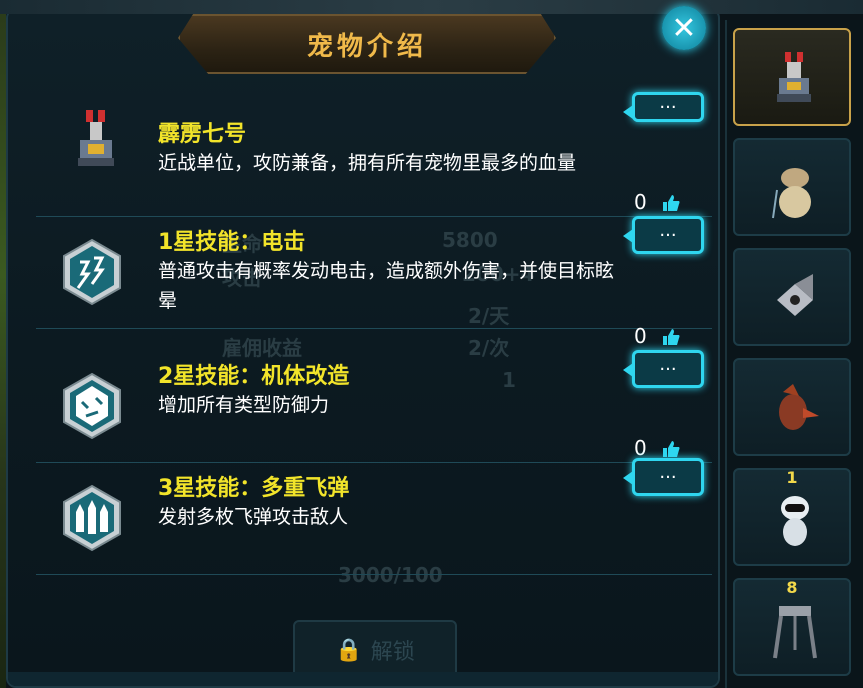 Image resolution: width=863 pixels, height=688 pixels. What do you see at coordinates (349, 650) in the screenshot?
I see `lock-icon: 🔒` at bounding box center [349, 650].